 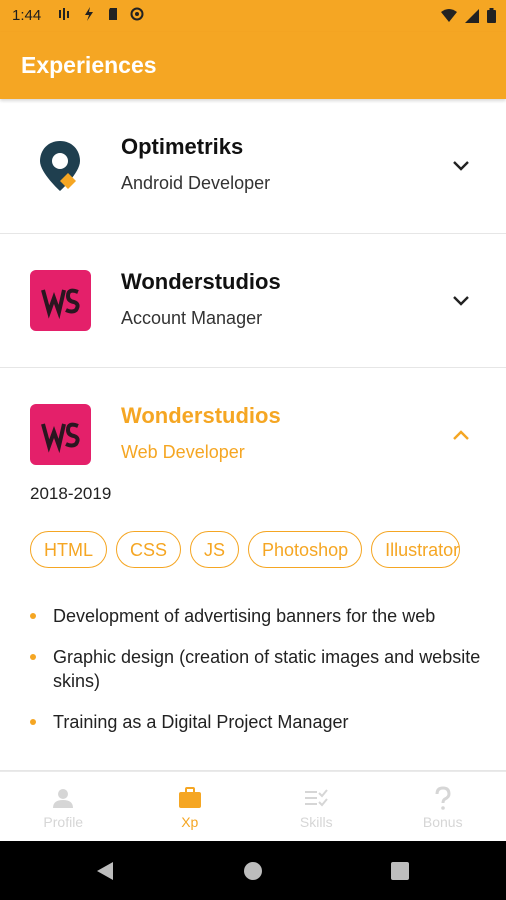 I want to click on task-item: Training as a Digital Project Manager, so click(x=260, y=722).